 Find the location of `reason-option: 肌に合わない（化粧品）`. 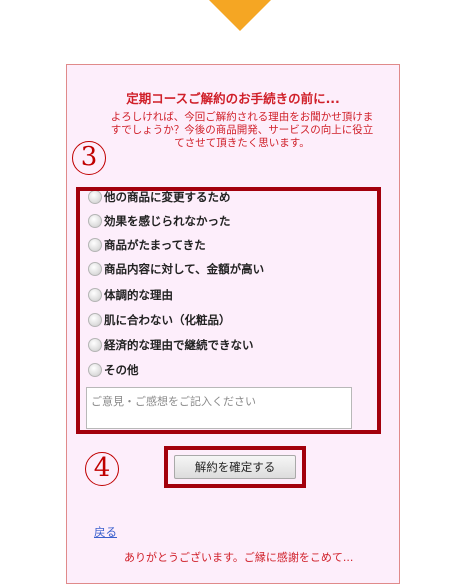

reason-option: 肌に合わない（化粧品） is located at coordinates (159, 320).